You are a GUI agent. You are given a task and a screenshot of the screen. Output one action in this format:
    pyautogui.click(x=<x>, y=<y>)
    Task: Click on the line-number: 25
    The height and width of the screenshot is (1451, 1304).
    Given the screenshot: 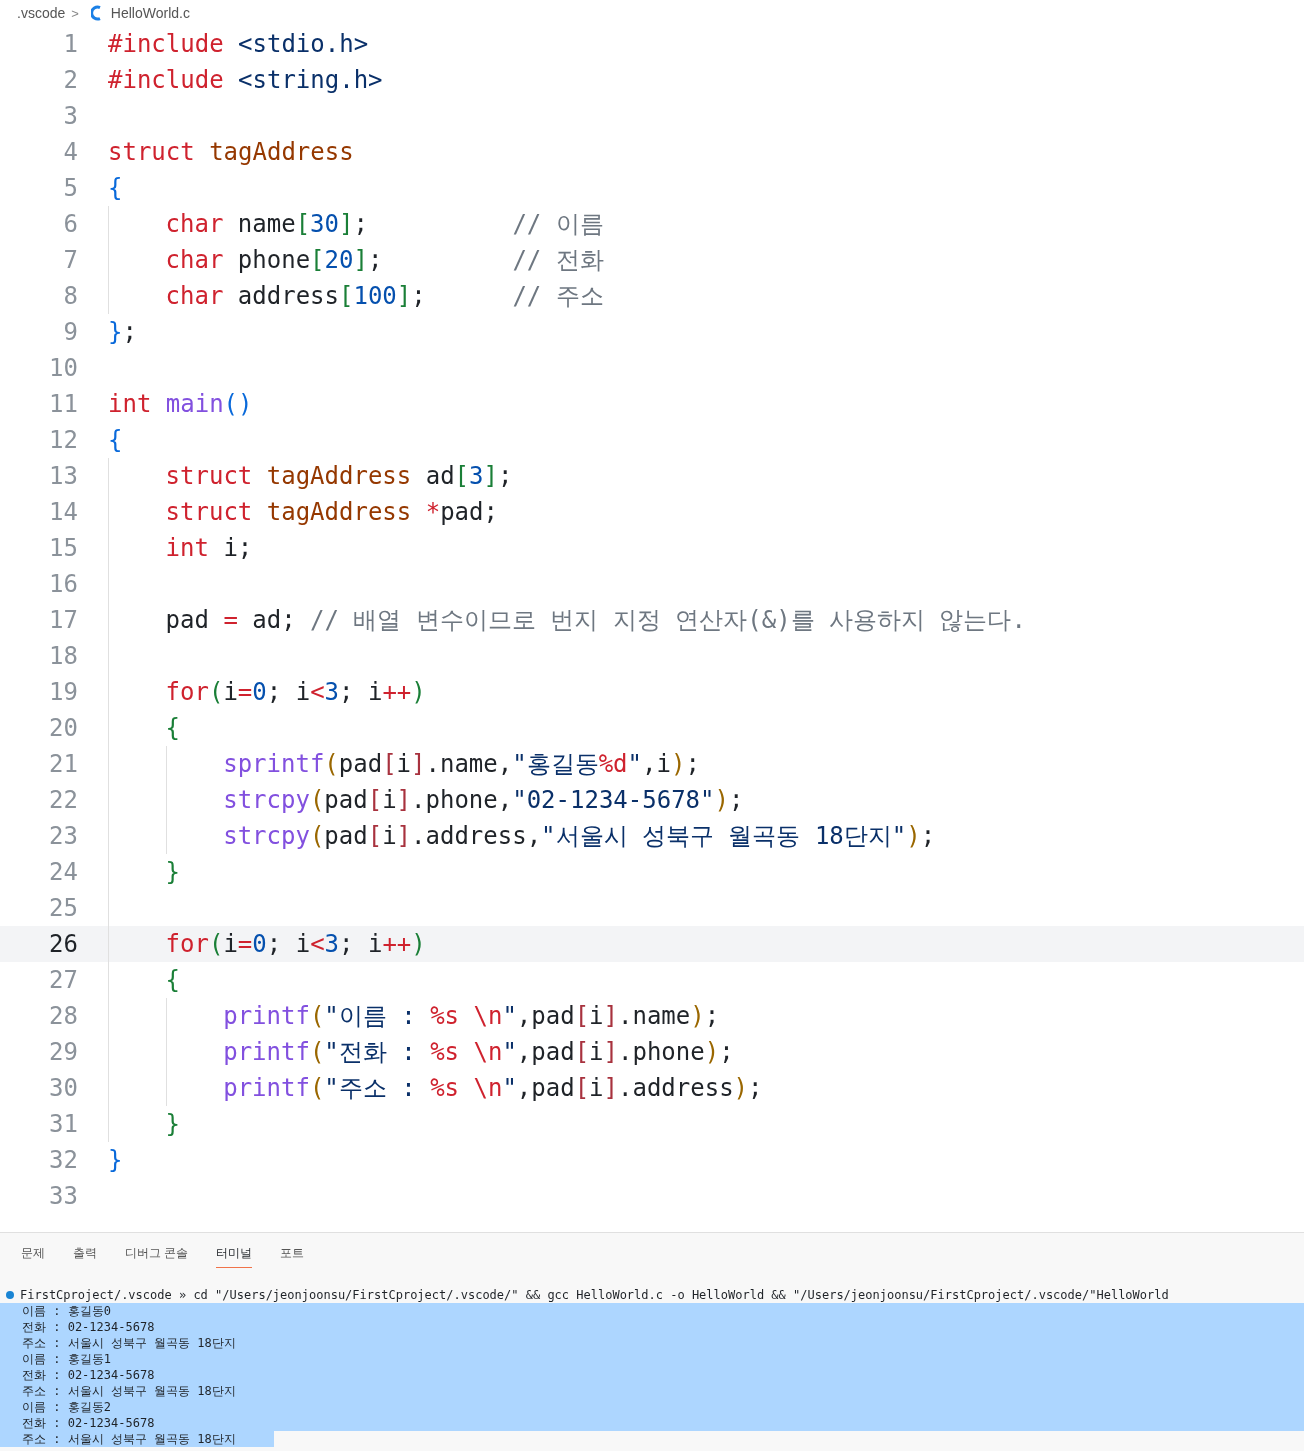 What is the action you would take?
    pyautogui.click(x=63, y=908)
    